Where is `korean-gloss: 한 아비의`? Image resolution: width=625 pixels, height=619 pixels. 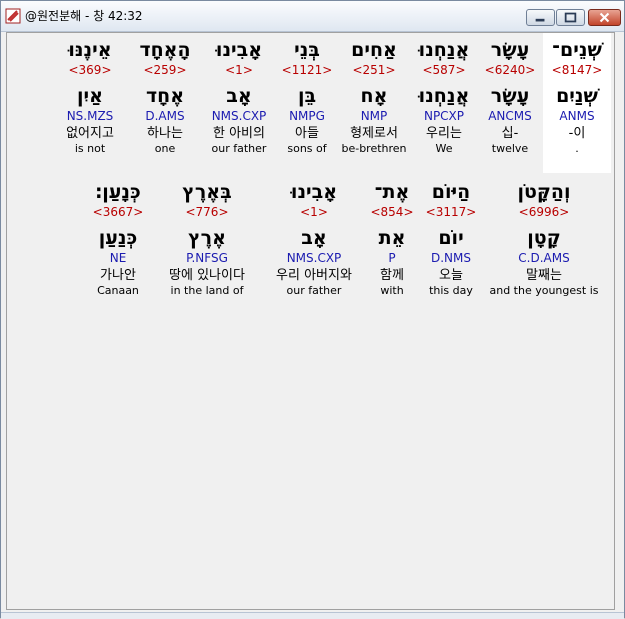
korean-gloss: 한 아비의 is located at coordinates (239, 133).